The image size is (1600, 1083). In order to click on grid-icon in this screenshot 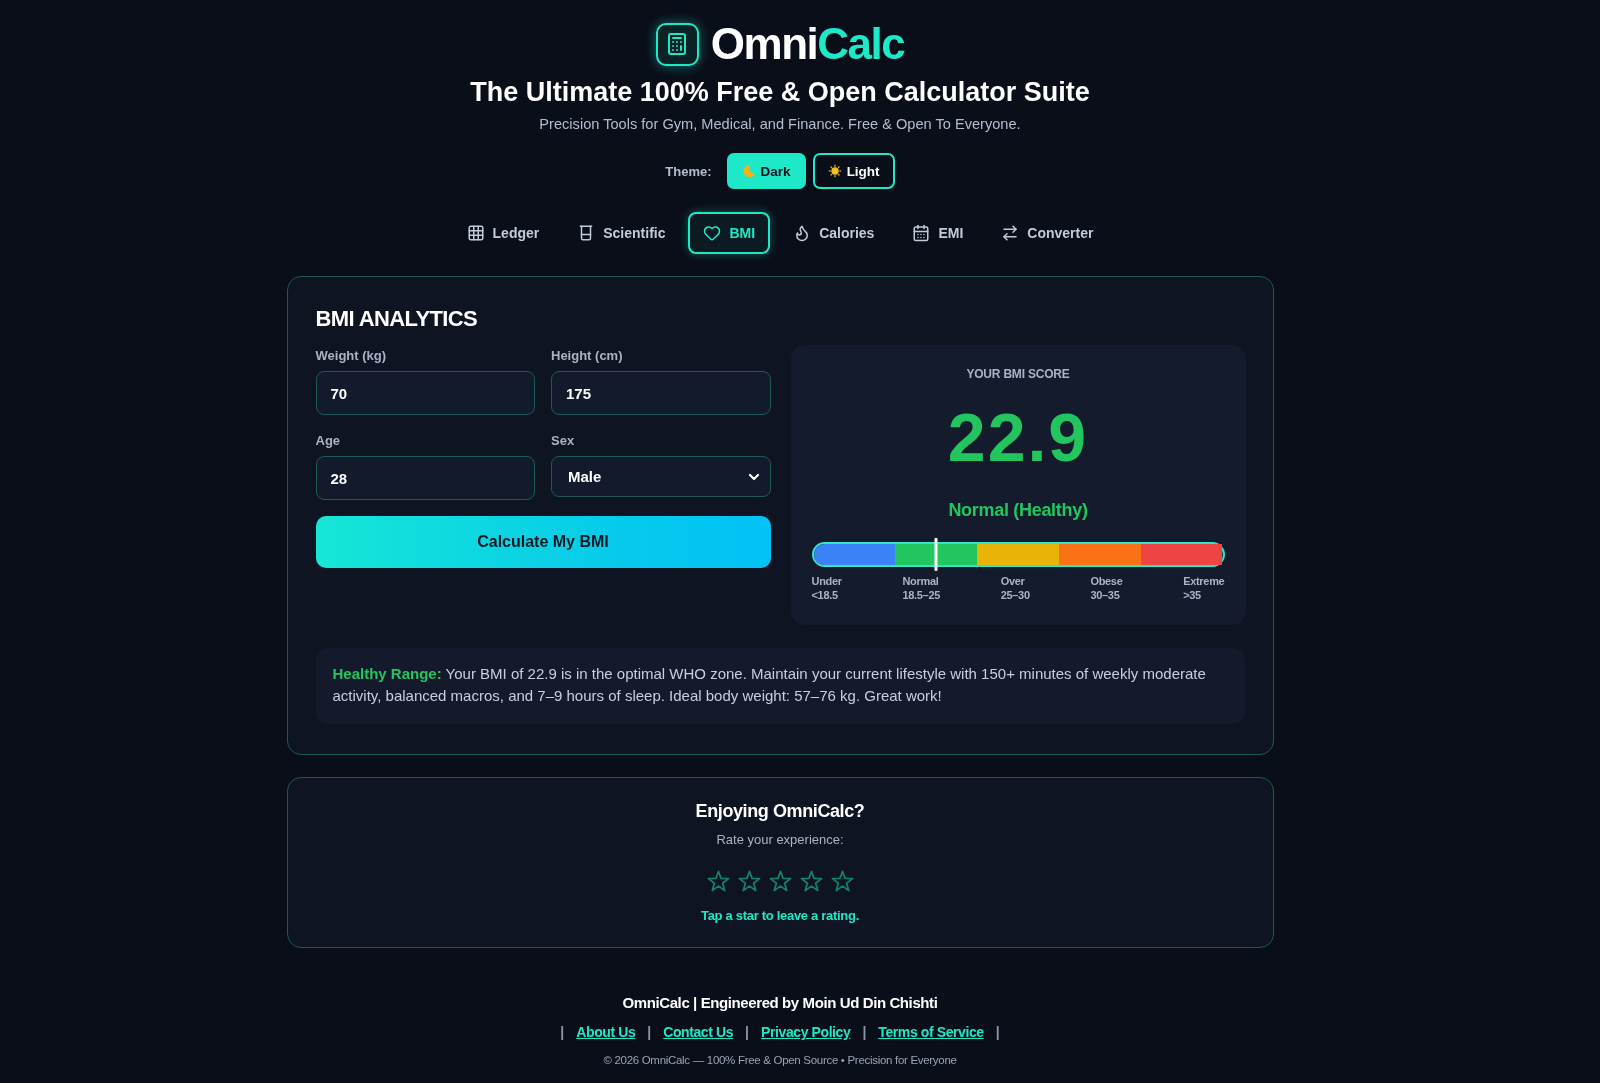, I will do `click(475, 233)`.